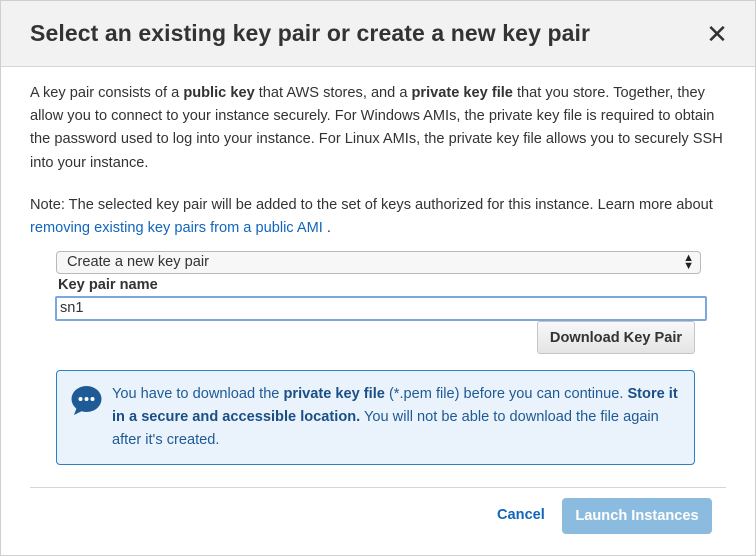  I want to click on intro-text-2: that AWS stores, and a, so click(333, 93).